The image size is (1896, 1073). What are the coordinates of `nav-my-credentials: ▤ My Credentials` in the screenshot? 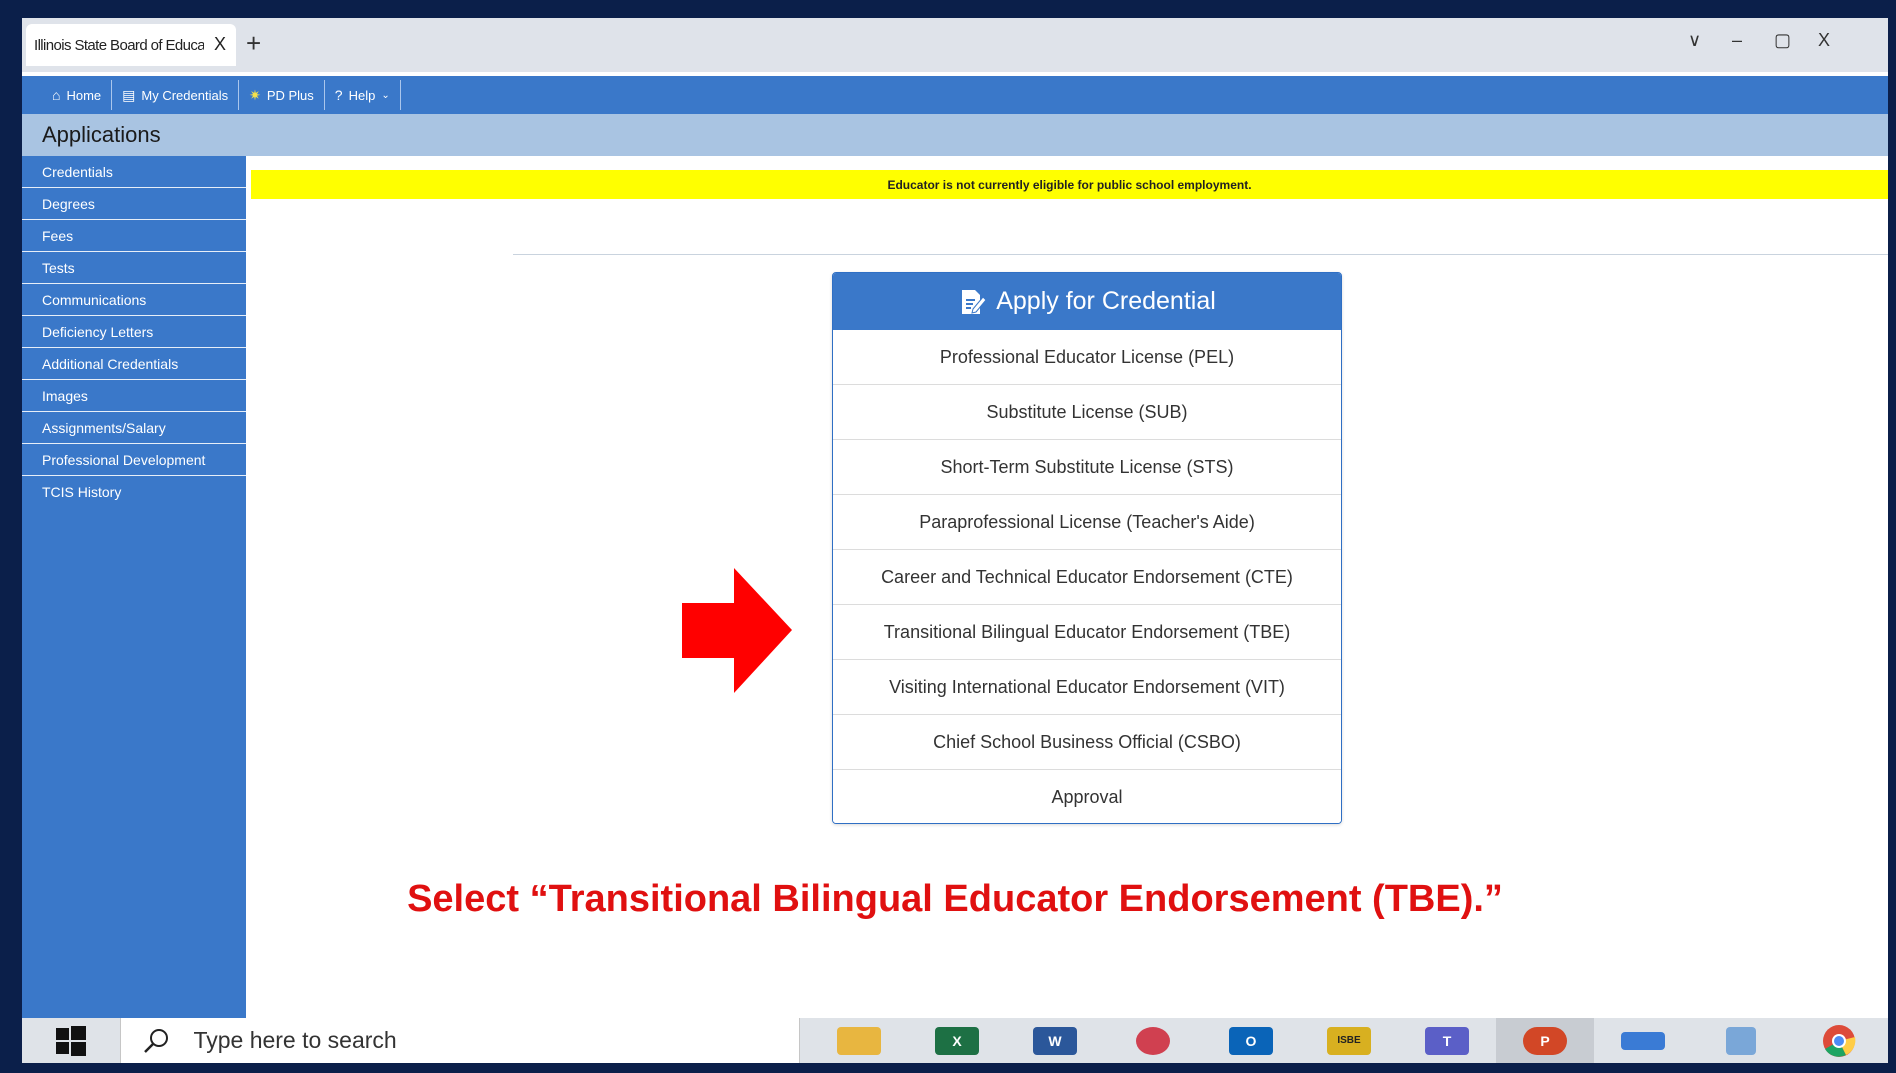 It's located at (176, 95).